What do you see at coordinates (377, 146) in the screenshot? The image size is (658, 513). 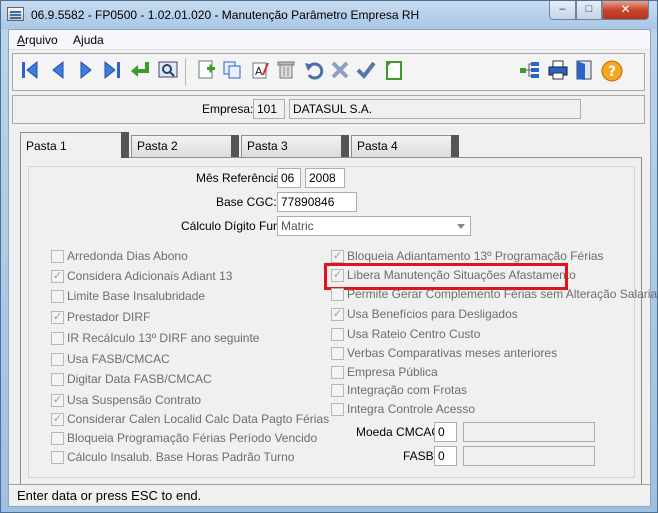 I see `tab-pasta-4-label: Pasta 4` at bounding box center [377, 146].